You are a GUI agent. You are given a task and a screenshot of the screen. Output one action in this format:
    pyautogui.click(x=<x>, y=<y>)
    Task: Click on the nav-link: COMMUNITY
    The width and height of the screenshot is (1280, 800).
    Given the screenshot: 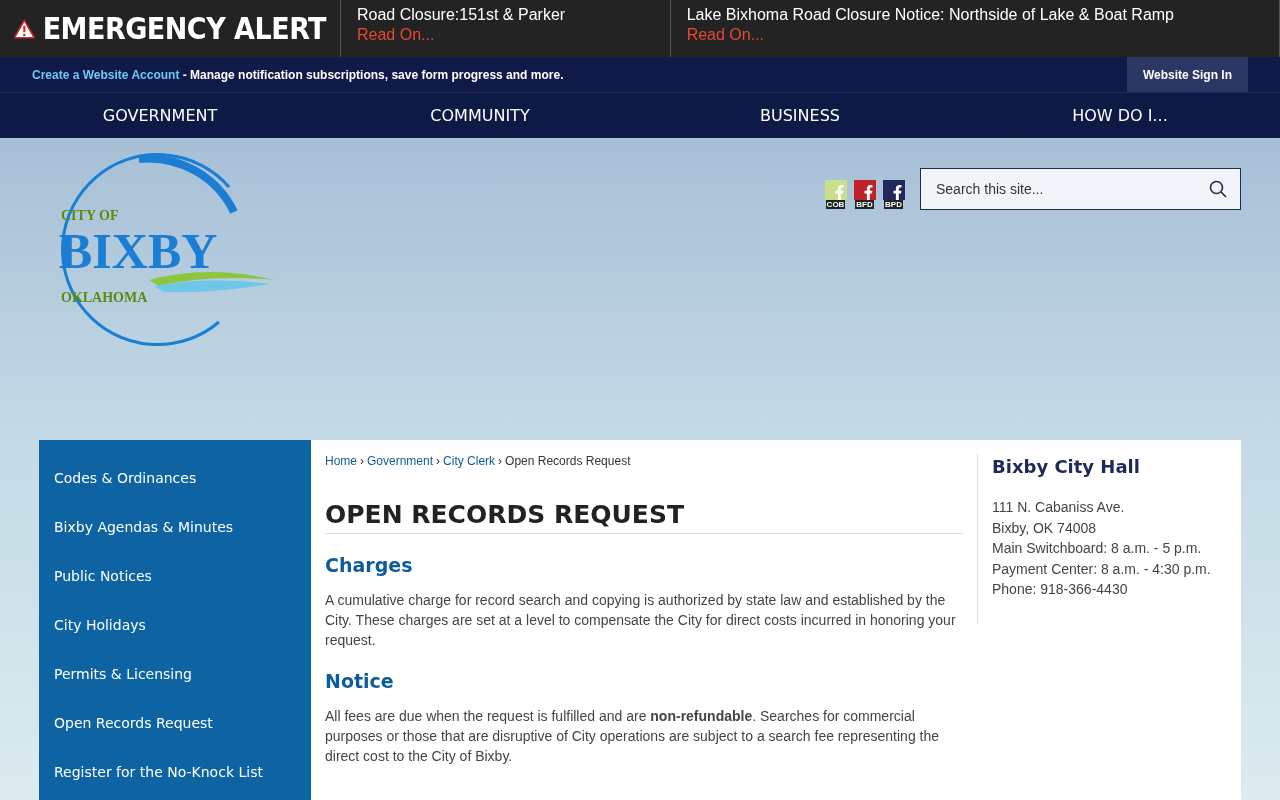 What is the action you would take?
    pyautogui.click(x=480, y=115)
    